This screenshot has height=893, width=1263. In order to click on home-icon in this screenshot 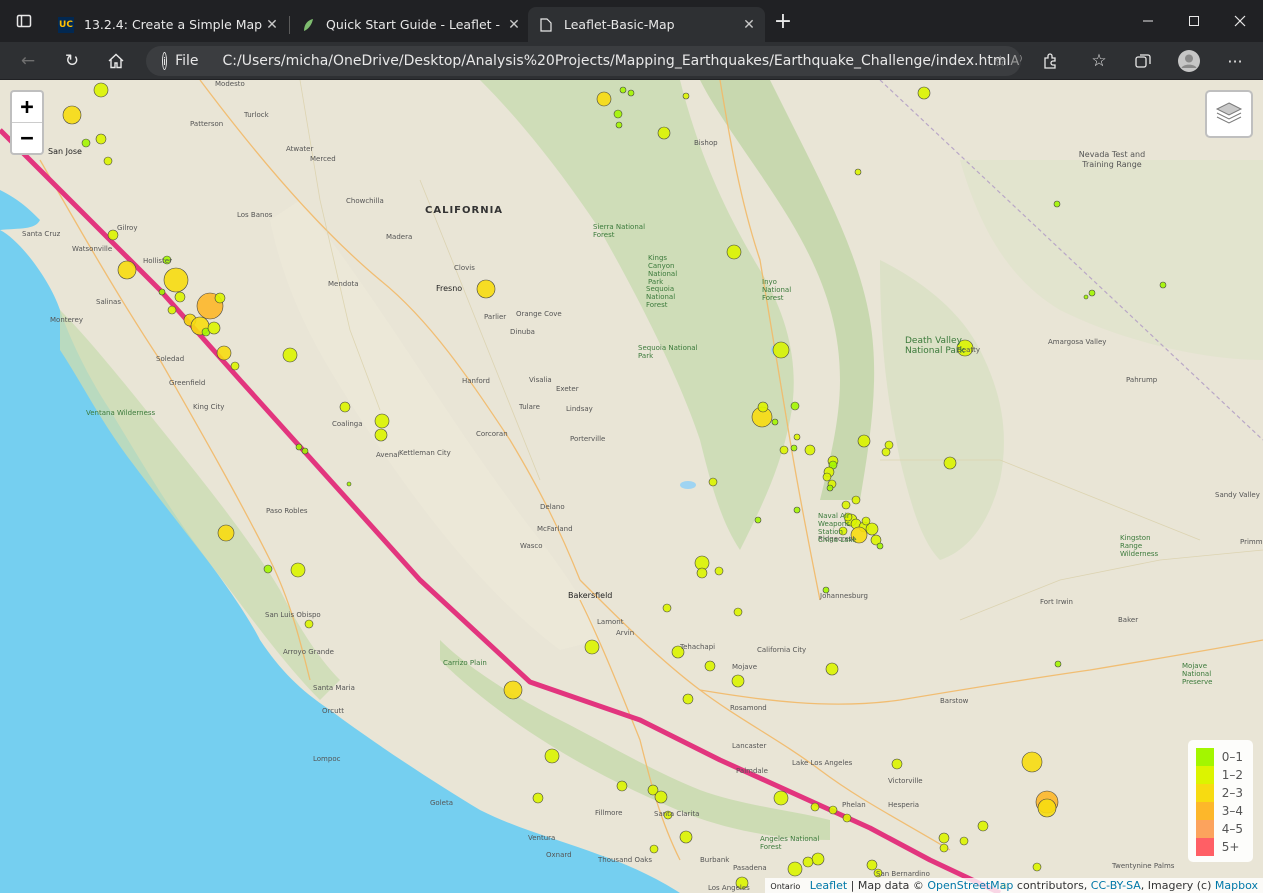, I will do `click(116, 61)`.